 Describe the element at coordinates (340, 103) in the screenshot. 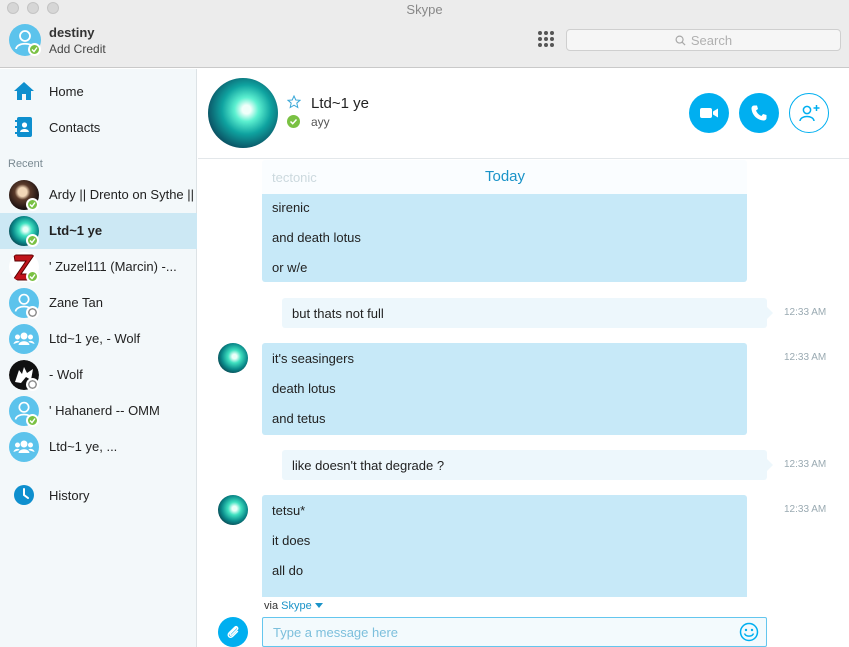

I see `conversation-name: Ltd~1 ye` at that location.